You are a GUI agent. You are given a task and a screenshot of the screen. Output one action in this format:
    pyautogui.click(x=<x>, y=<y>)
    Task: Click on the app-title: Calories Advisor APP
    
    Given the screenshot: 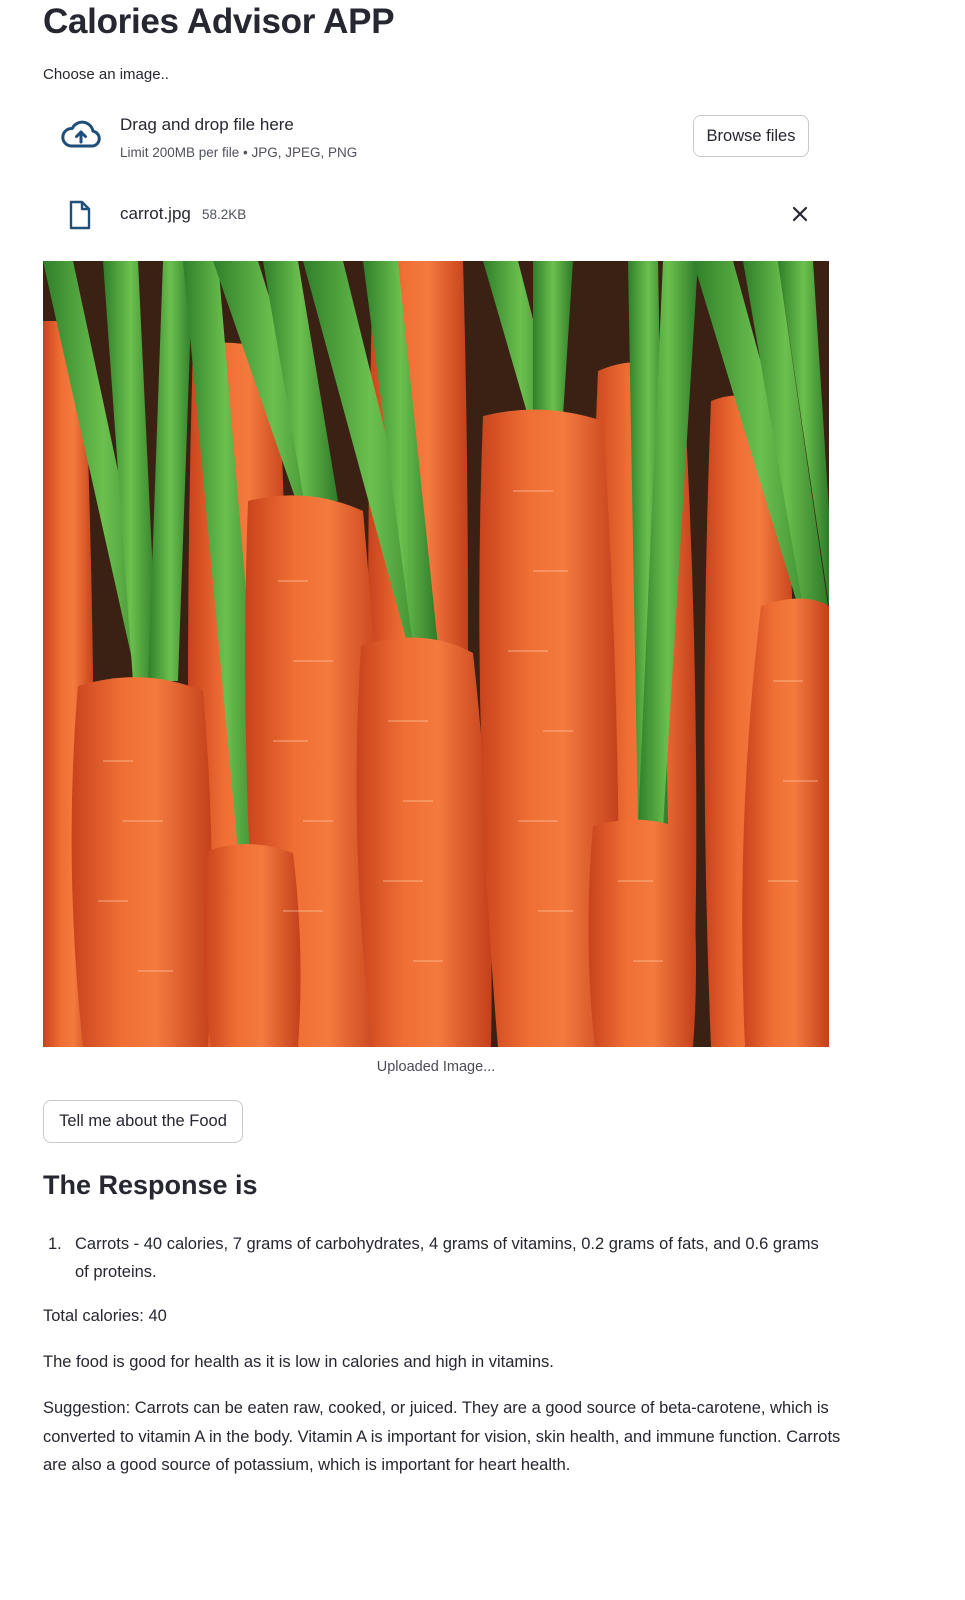 What is the action you would take?
    pyautogui.click(x=219, y=21)
    